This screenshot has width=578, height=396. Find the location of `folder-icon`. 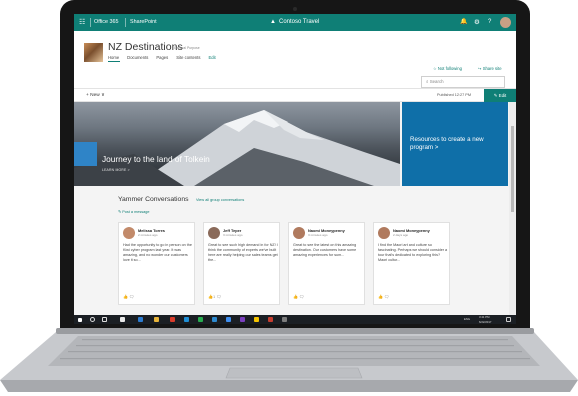

folder-icon is located at coordinates (156, 319).